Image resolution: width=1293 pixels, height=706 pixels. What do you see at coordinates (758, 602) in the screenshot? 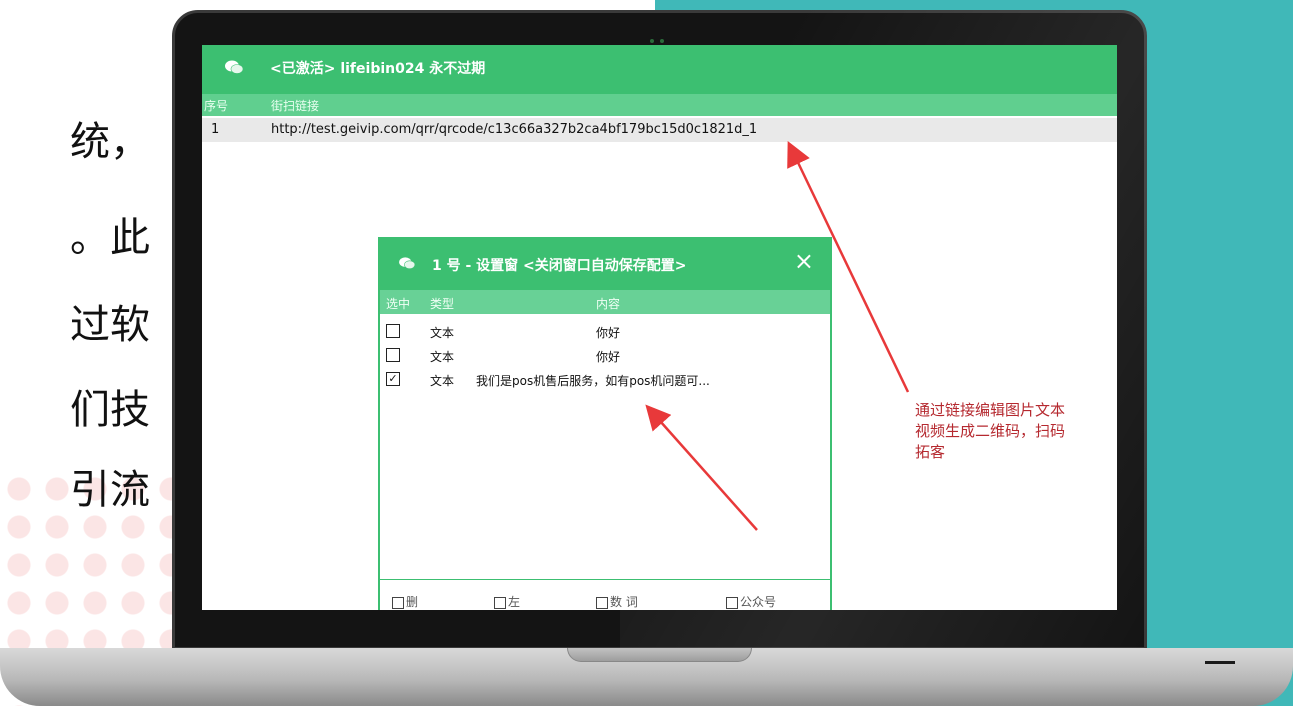
I see `footer-label: 公众号` at bounding box center [758, 602].